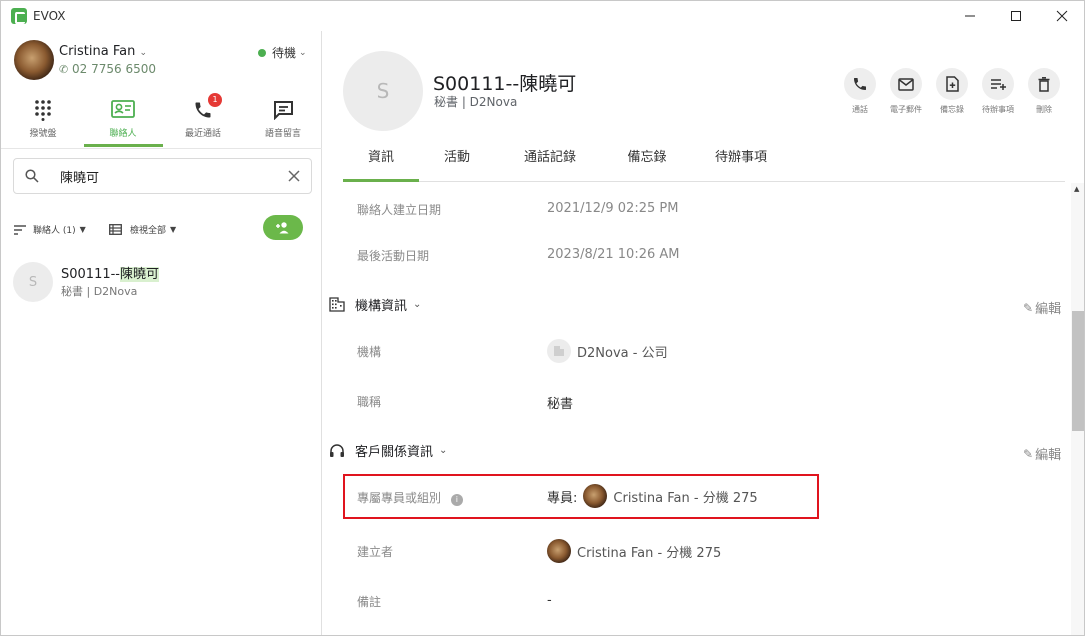  Describe the element at coordinates (148, 231) in the screenshot. I see `view-filter-label: 檢視全部` at that location.